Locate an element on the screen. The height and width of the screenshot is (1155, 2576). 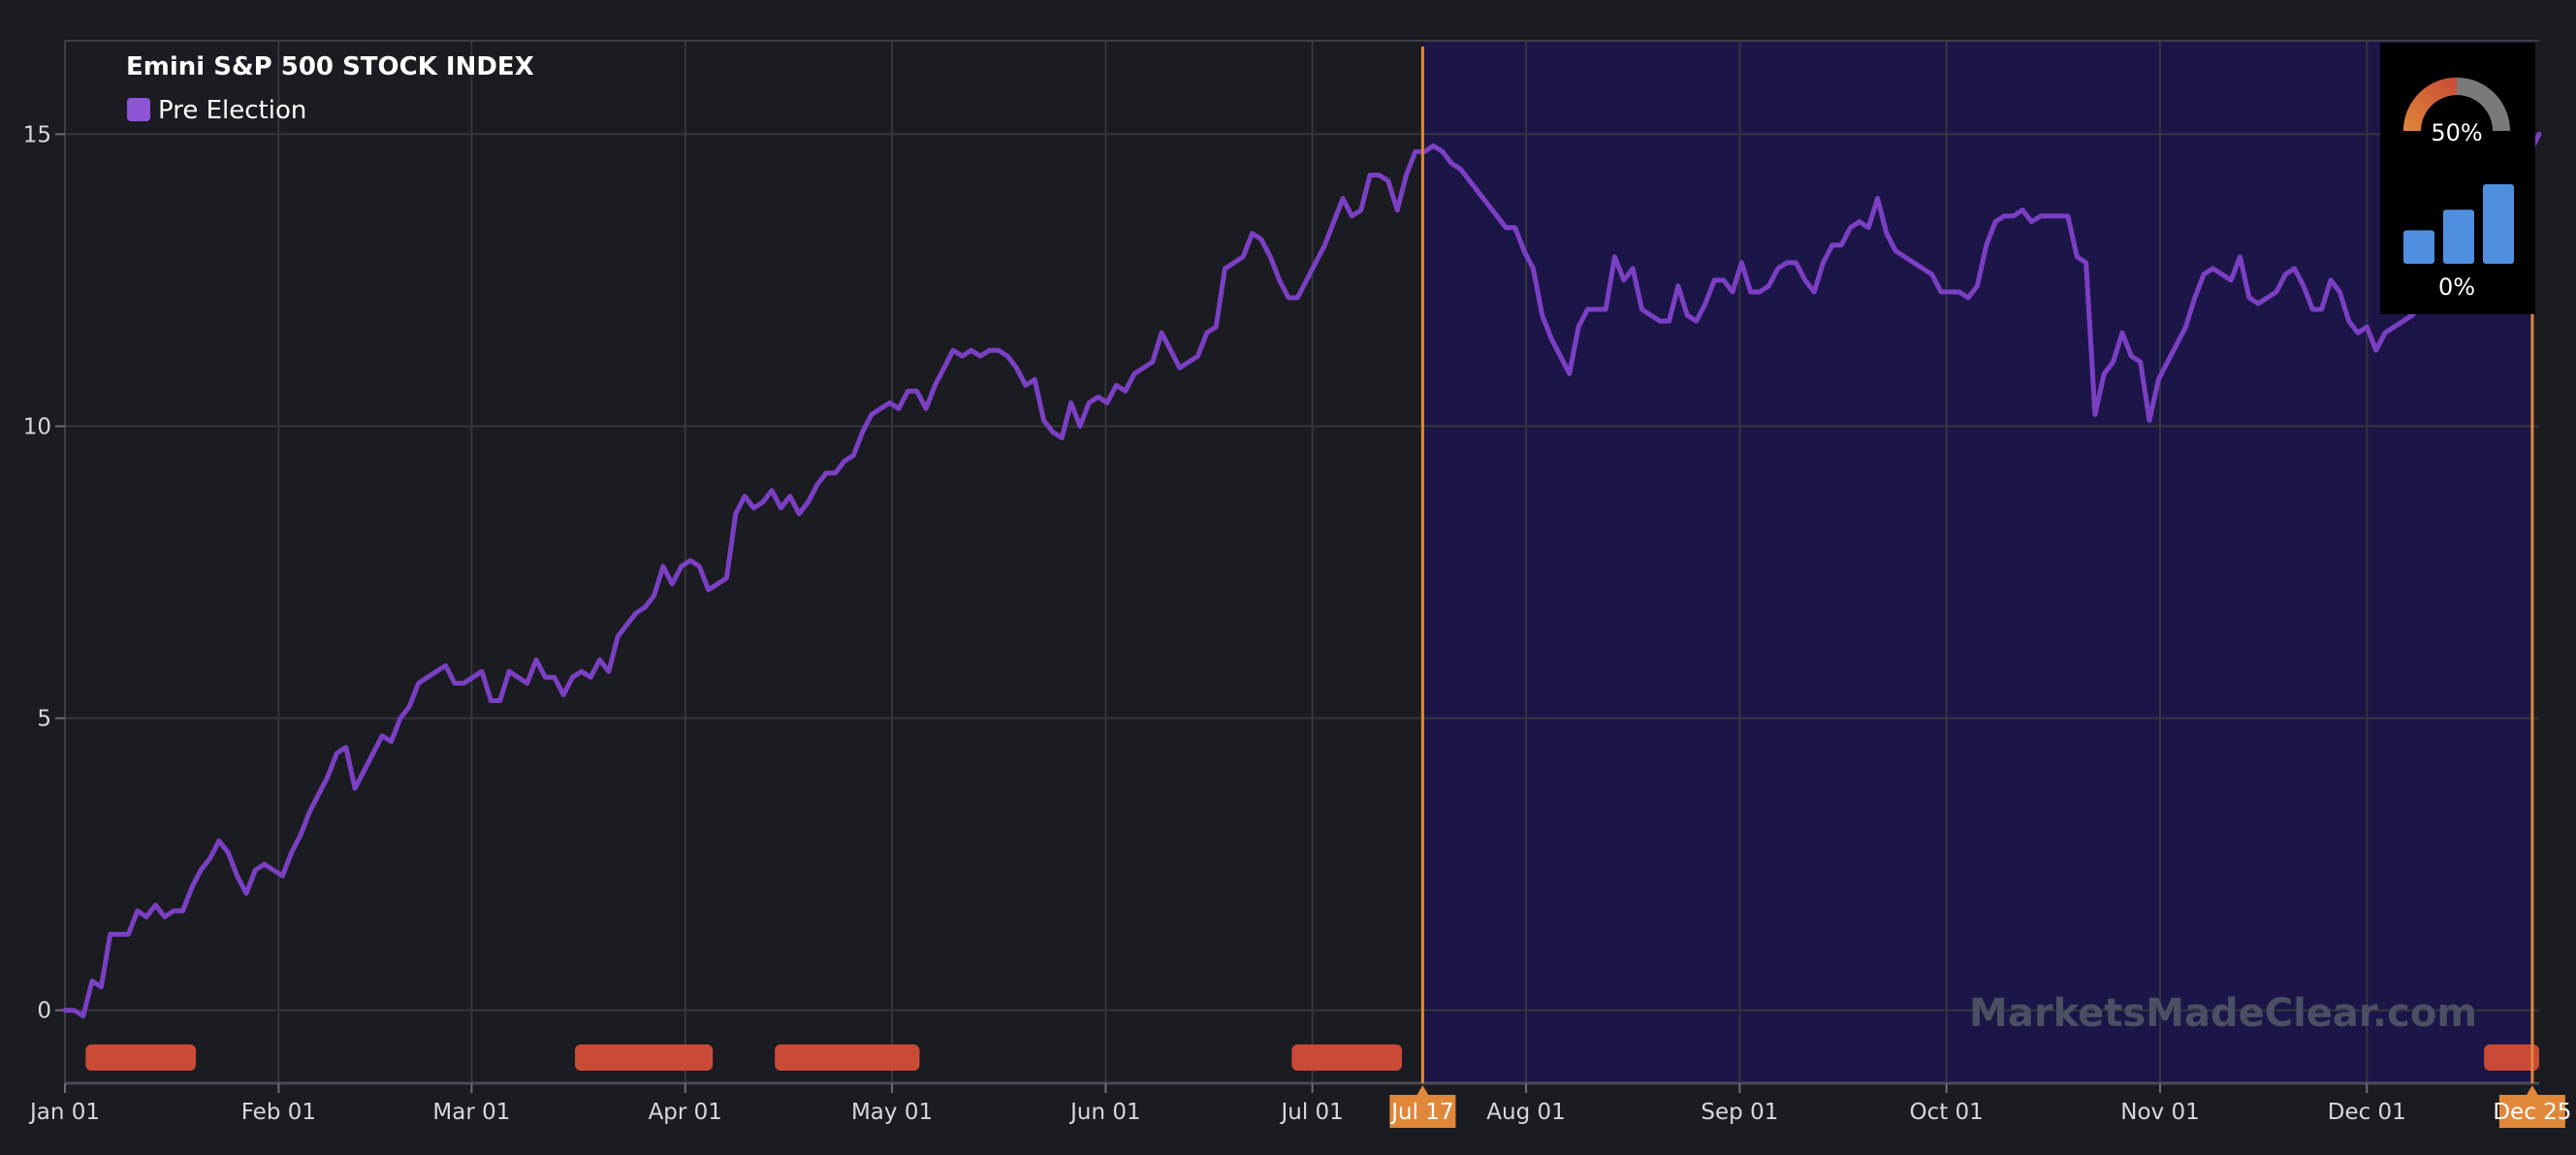
x-tick-label: Jun 01 is located at coordinates (1104, 1112).